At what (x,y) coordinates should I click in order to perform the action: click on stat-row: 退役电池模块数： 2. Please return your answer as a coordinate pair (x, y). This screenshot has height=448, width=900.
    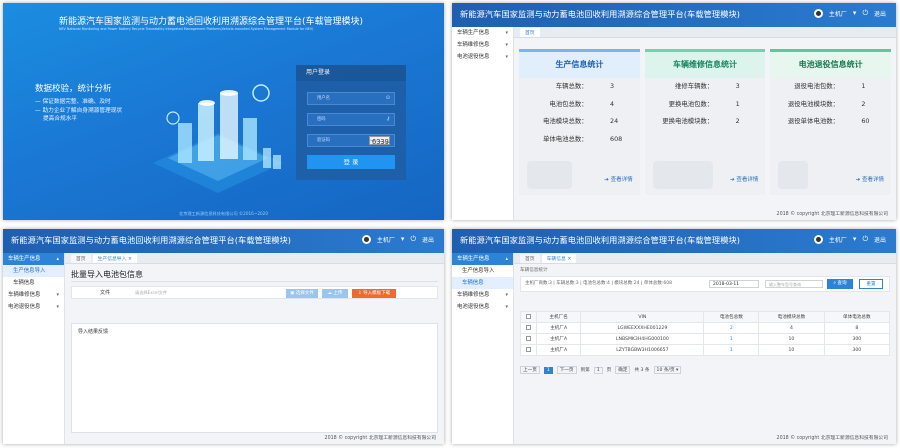
    Looking at the image, I should click on (826, 103).